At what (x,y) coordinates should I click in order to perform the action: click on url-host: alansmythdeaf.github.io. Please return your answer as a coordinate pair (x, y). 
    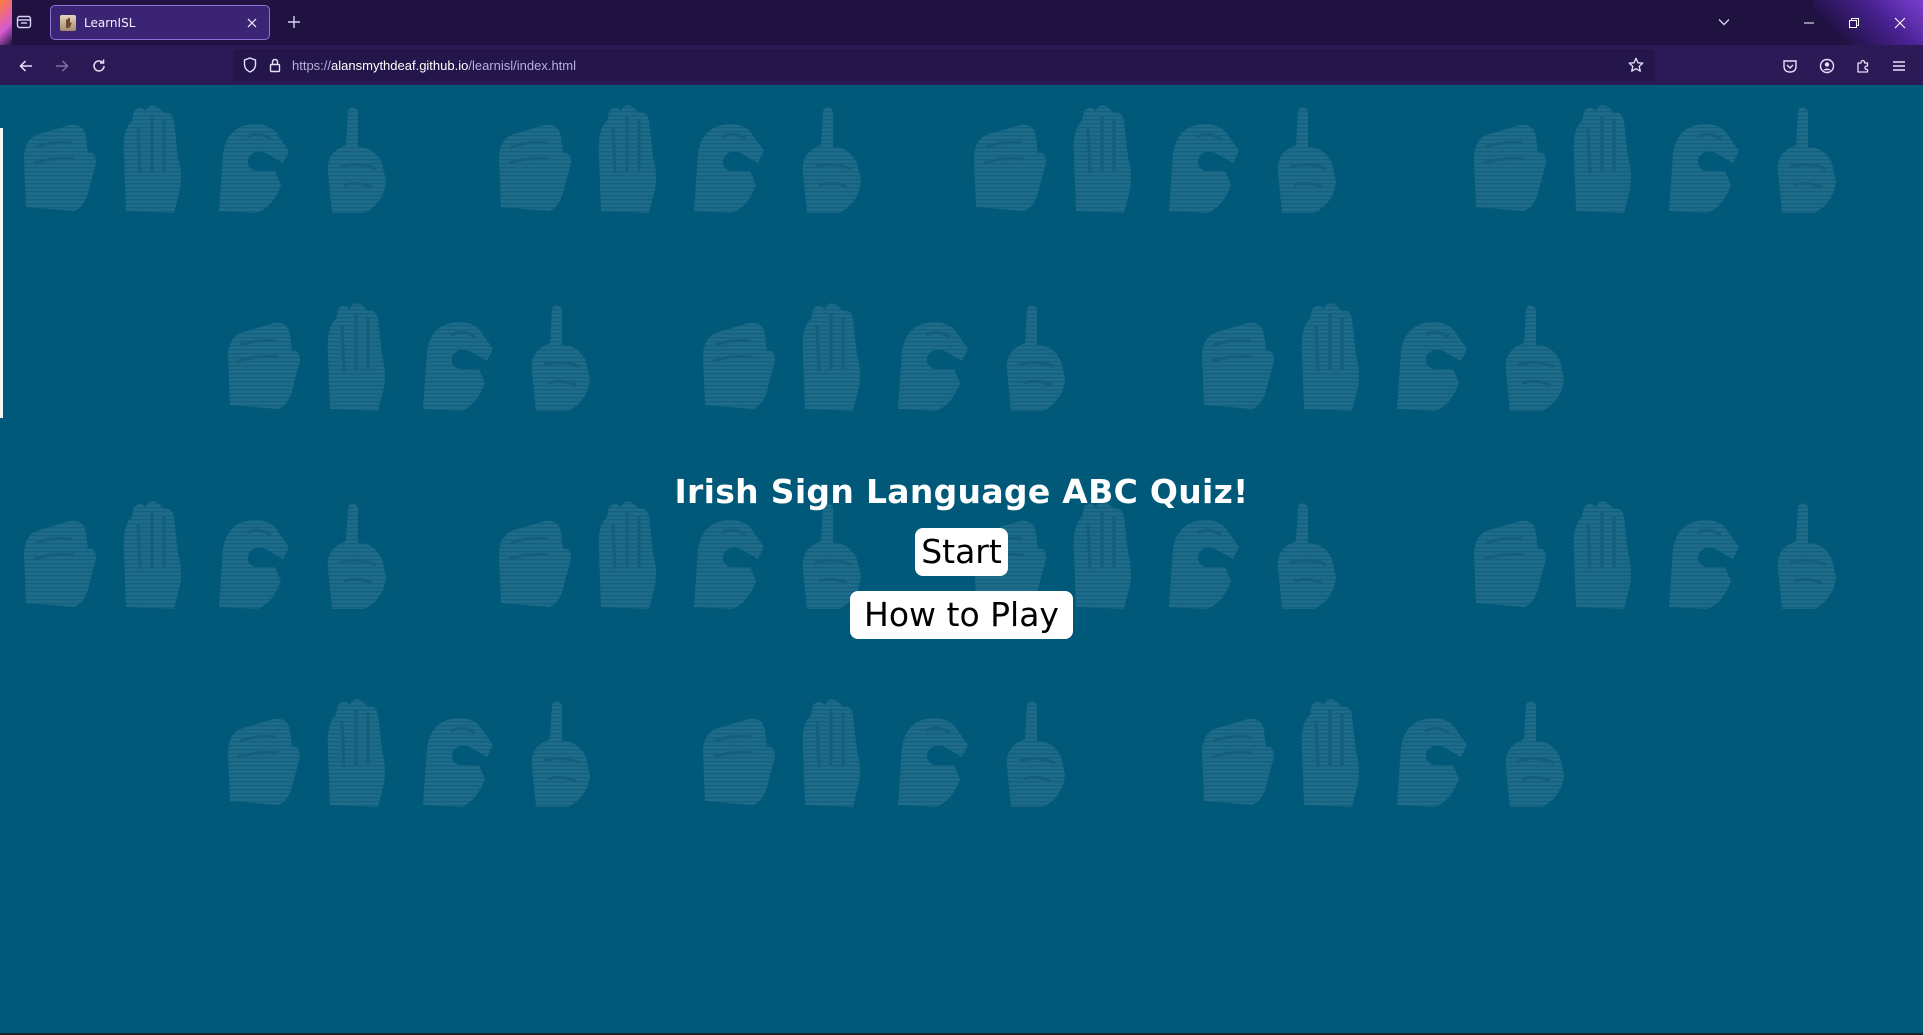
    Looking at the image, I should click on (400, 65).